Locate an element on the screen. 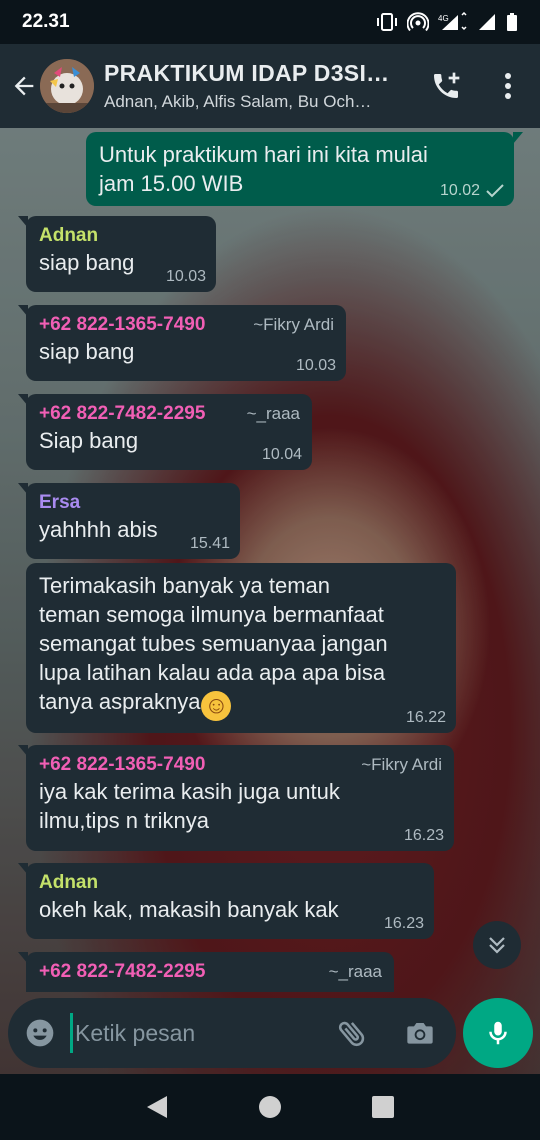  message-composer is located at coordinates (232, 1033).